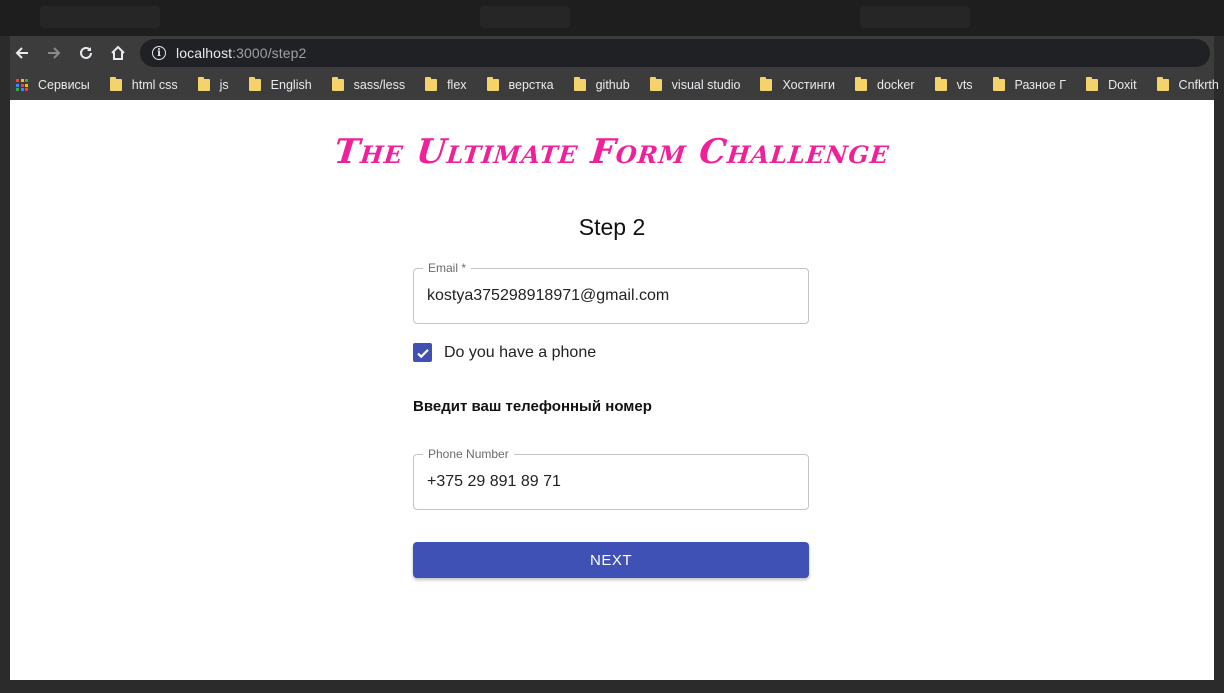  I want to click on arrow-right-icon, so click(54, 53).